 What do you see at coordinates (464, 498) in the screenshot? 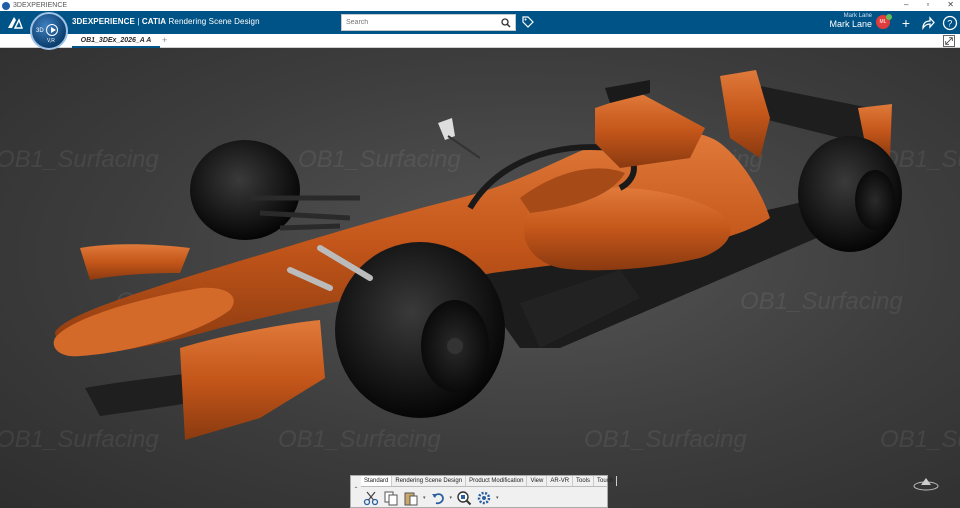
I see `zoom-fit-icon` at bounding box center [464, 498].